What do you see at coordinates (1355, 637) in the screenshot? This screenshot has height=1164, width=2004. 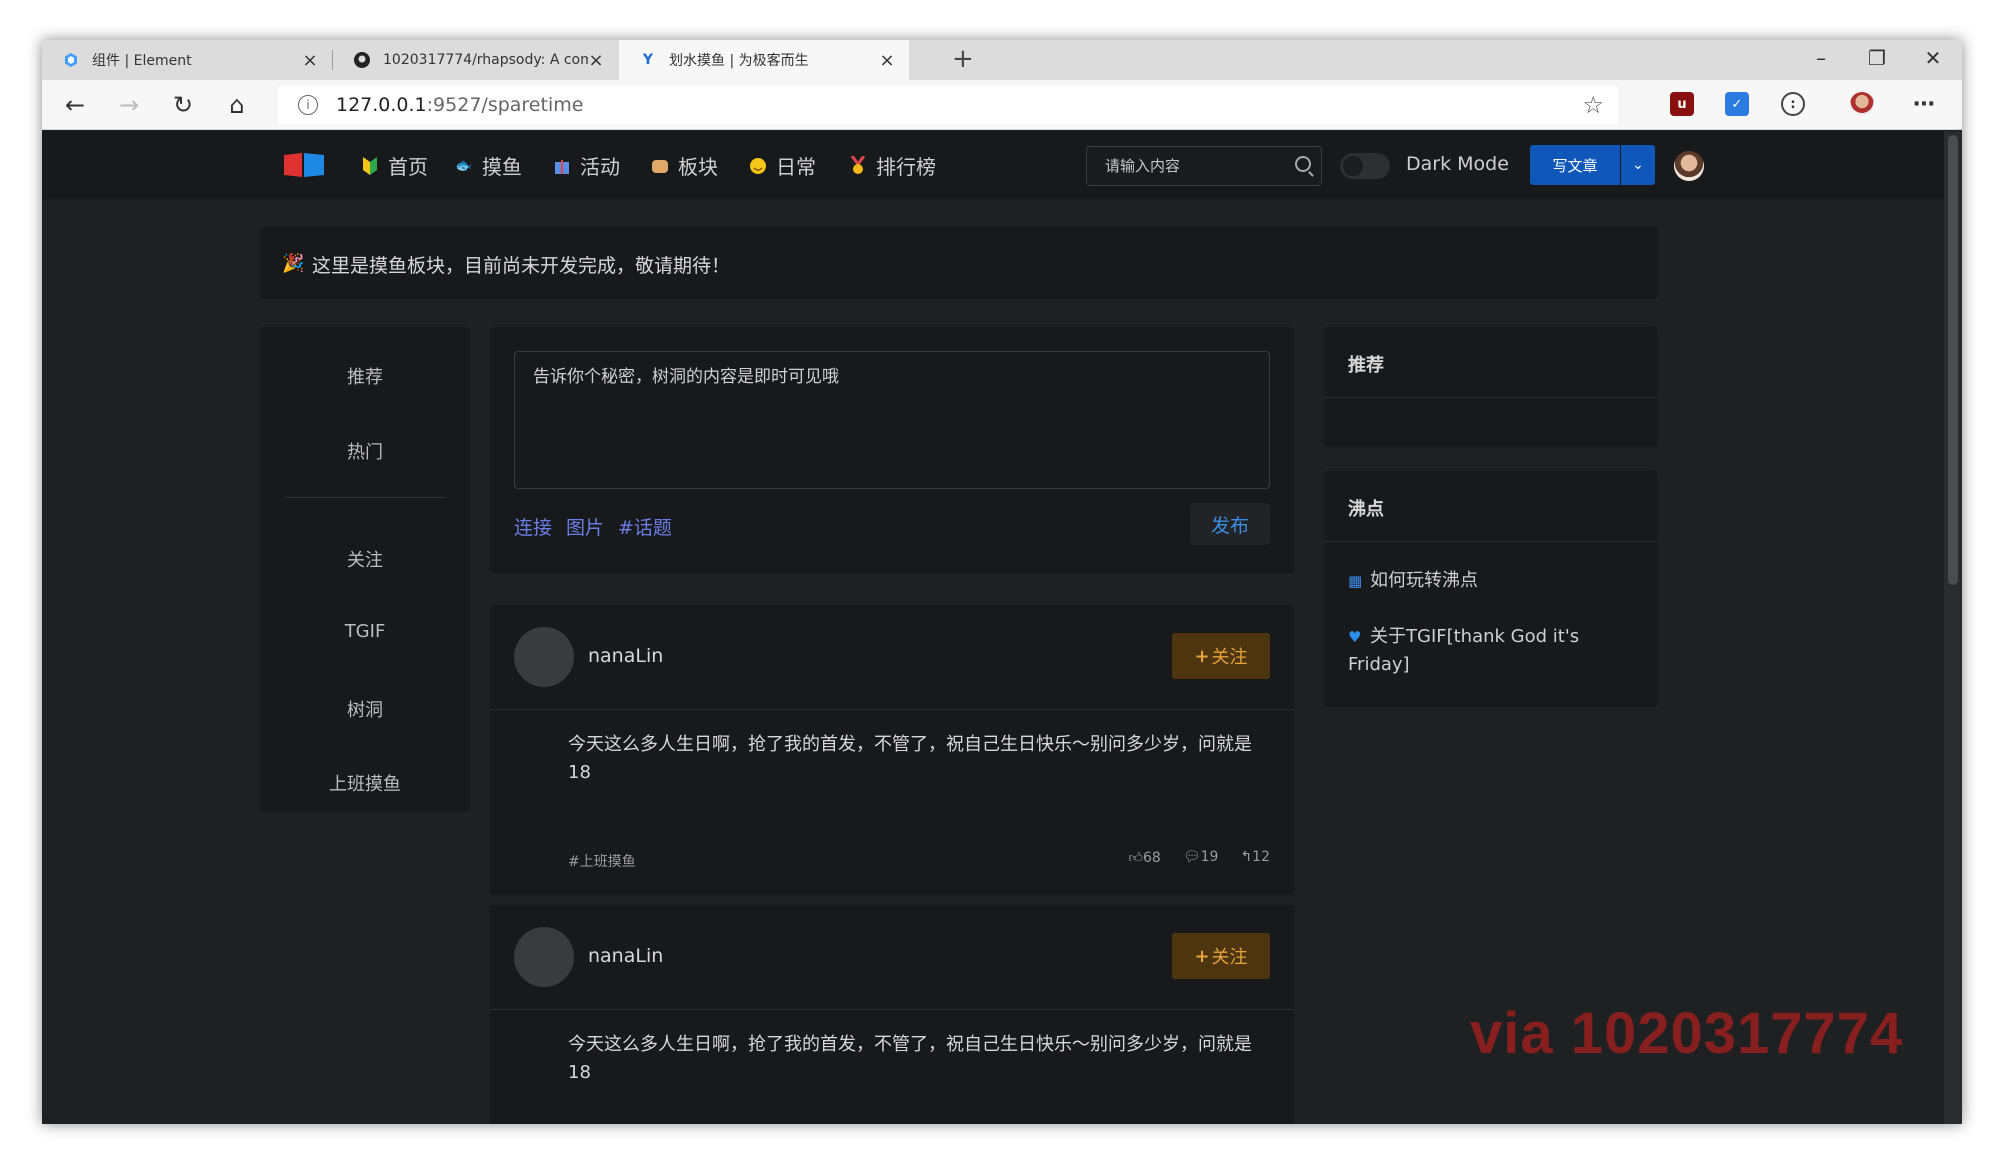 I see `heart-icon: ♥` at bounding box center [1355, 637].